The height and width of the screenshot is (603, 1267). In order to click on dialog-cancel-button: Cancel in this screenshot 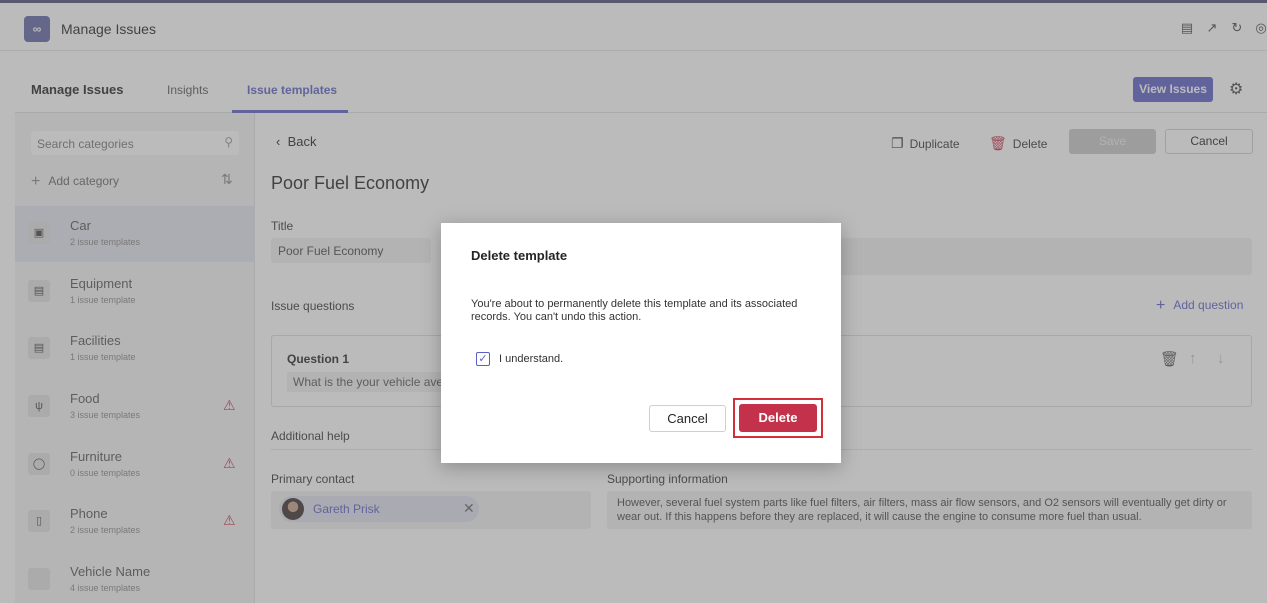, I will do `click(687, 418)`.